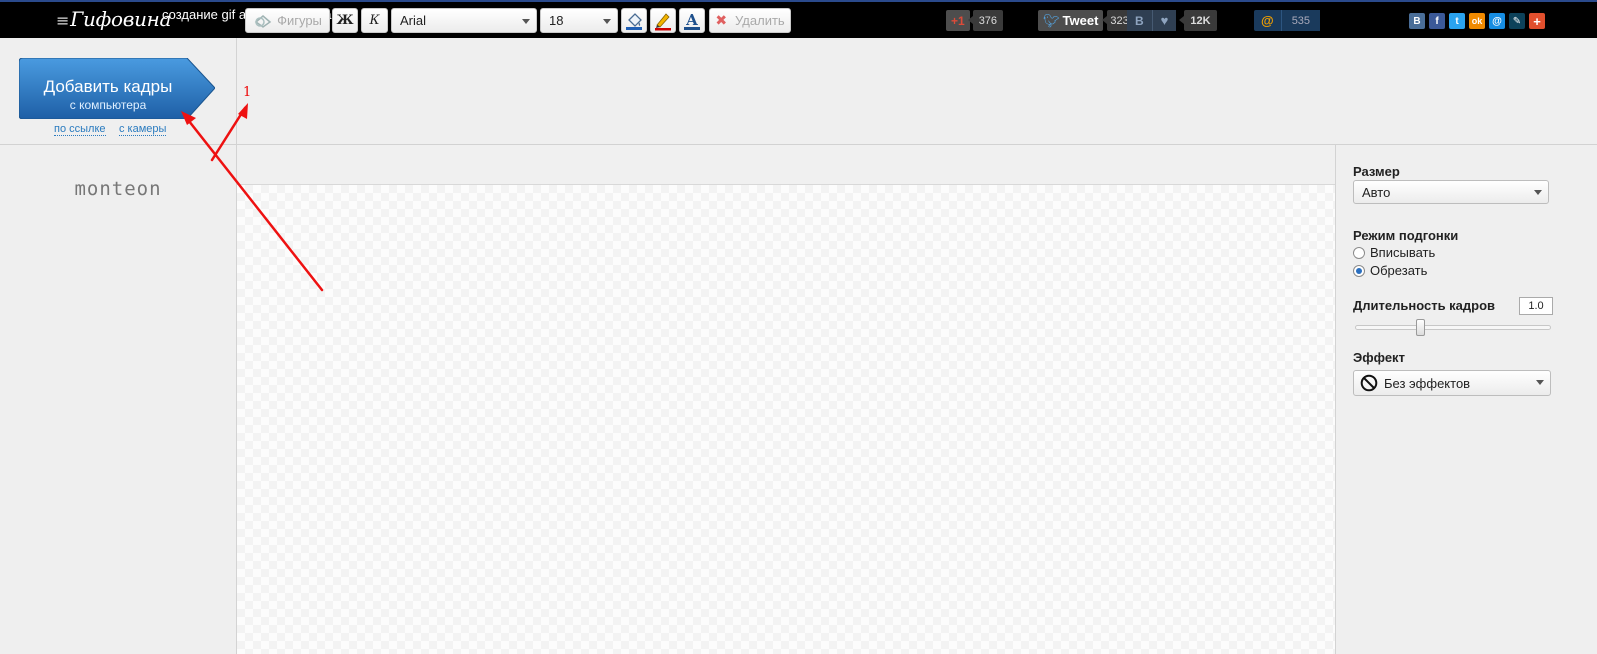  Describe the element at coordinates (1536, 306) in the screenshot. I see `duration-input: 1.0` at that location.